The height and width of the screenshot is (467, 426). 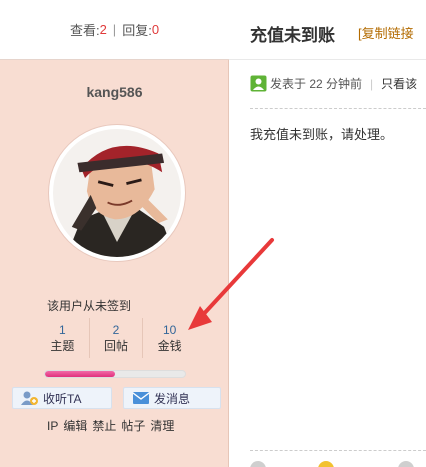 I want to click on admin-links: IP 编辑 禁止 帖子 清理, so click(x=113, y=425).